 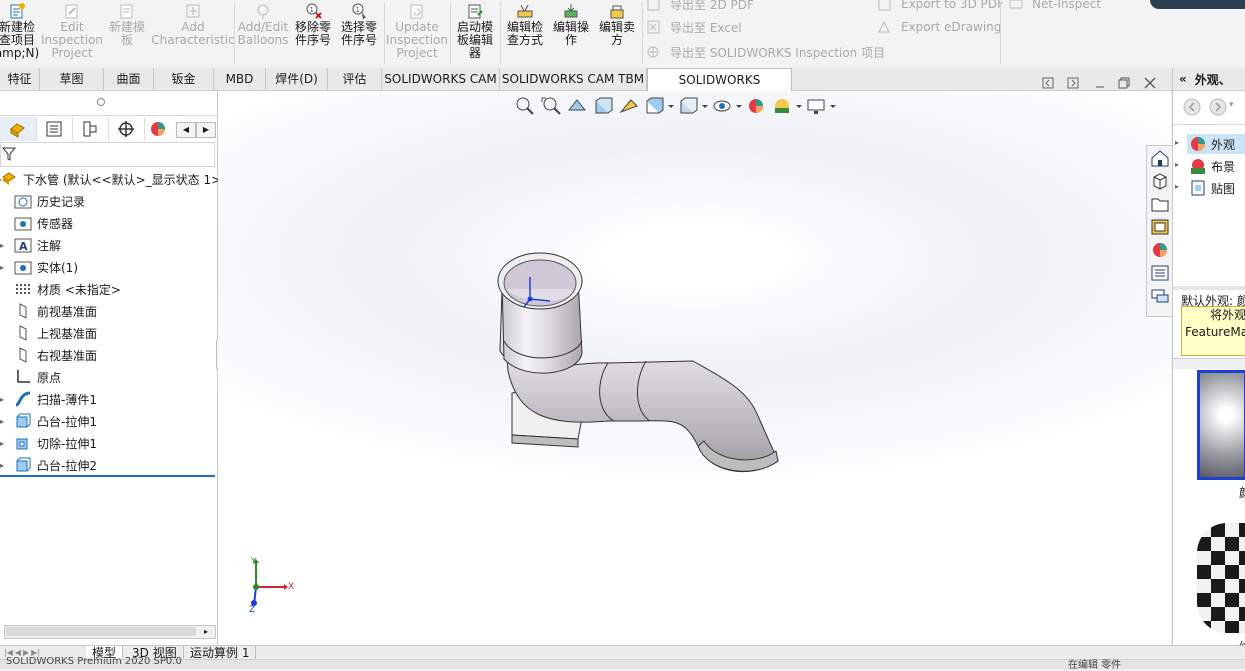 I want to click on appearance-thumbnail-checker, so click(x=1221, y=578).